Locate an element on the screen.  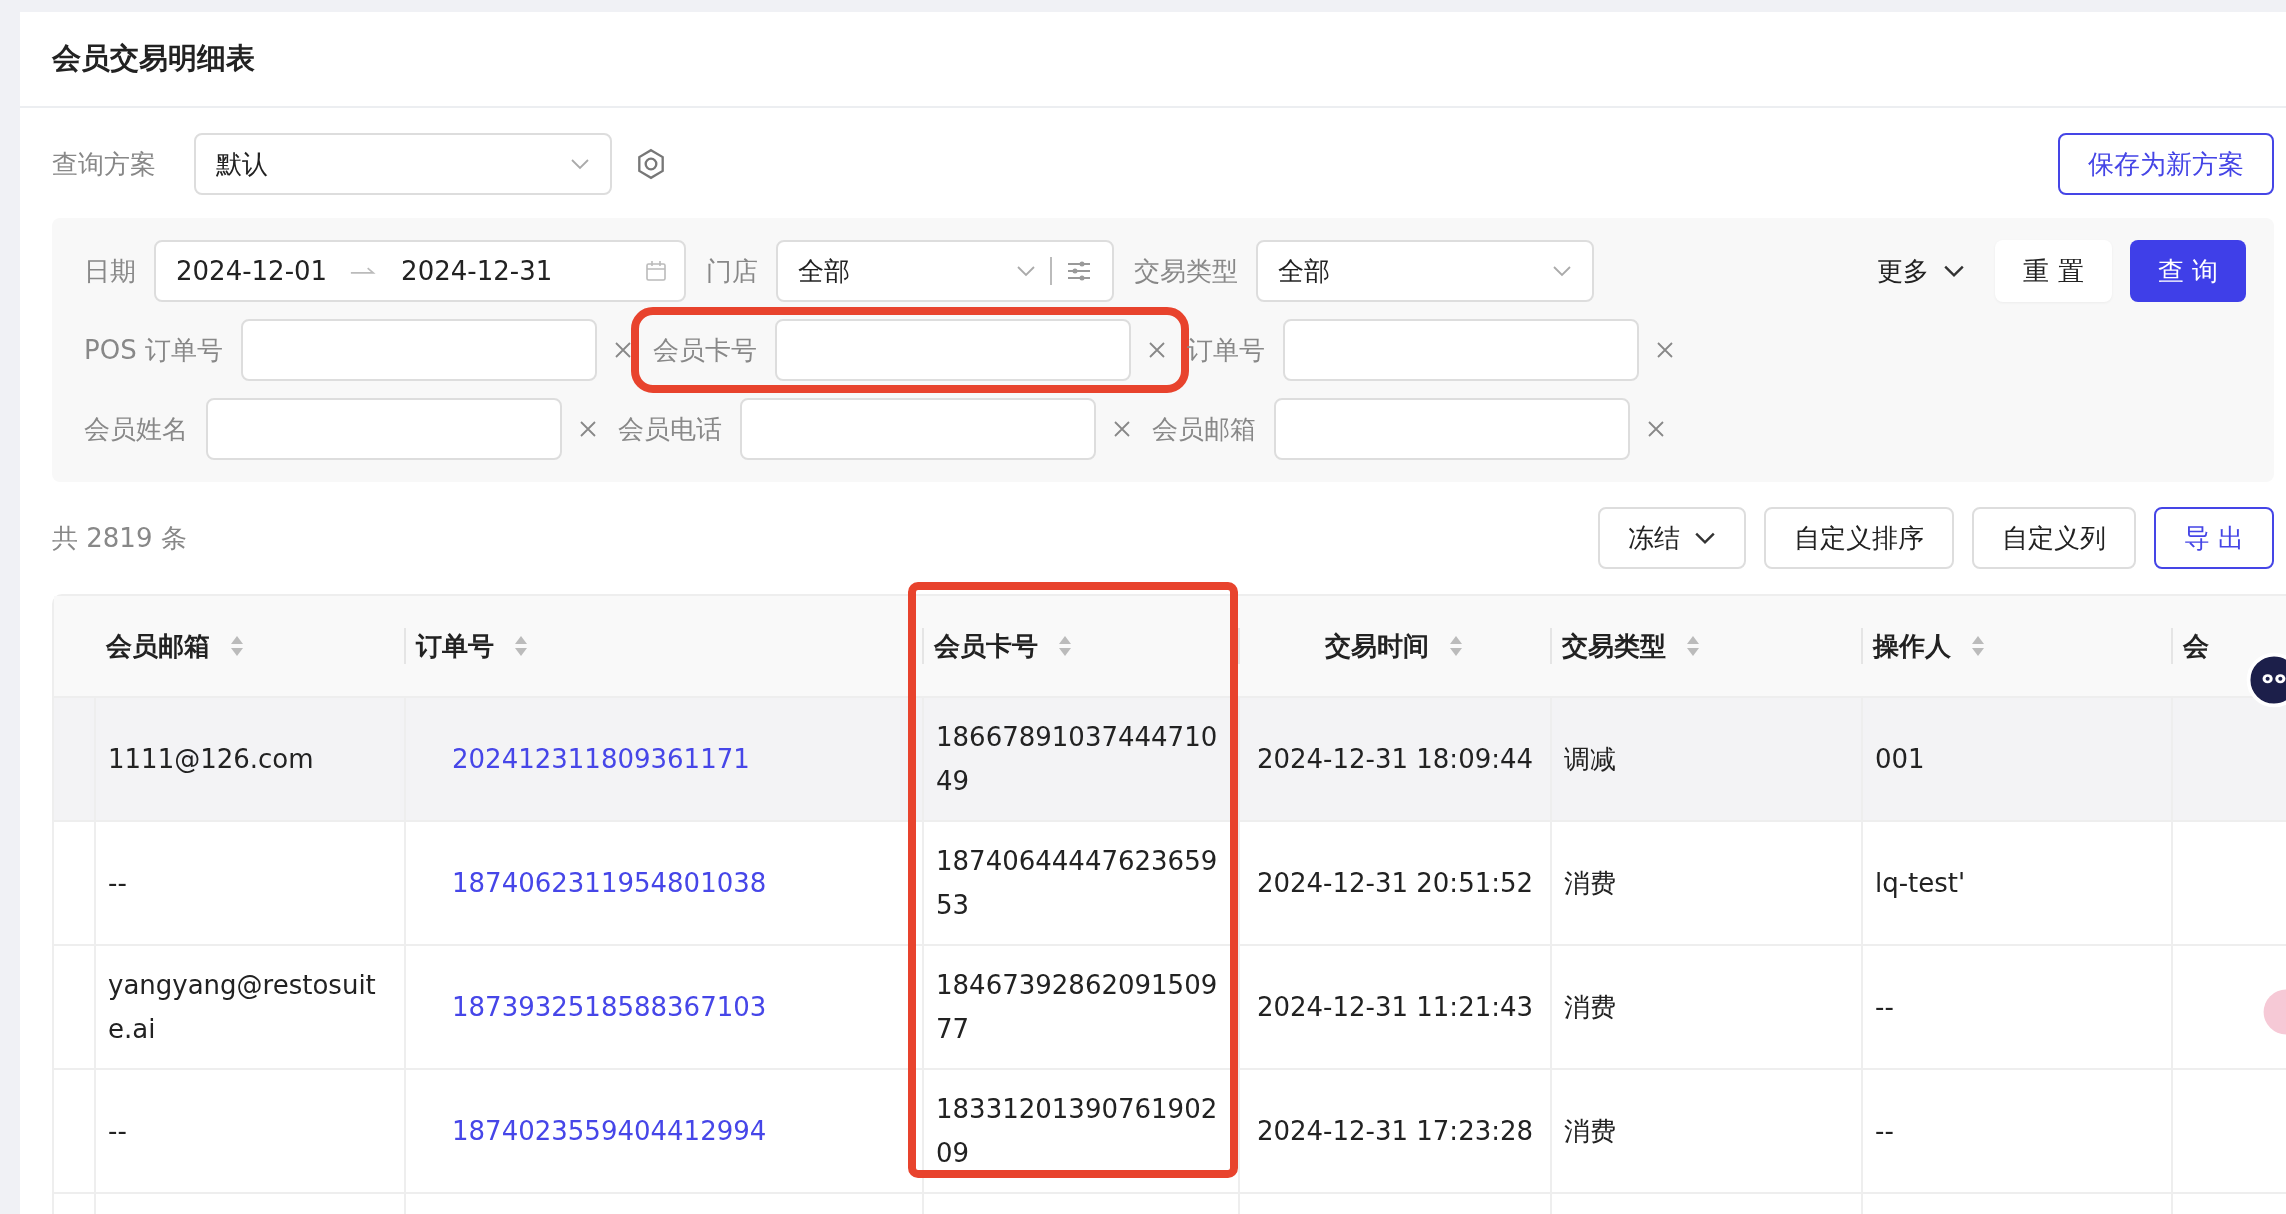
end-date: 2024-12-31 is located at coordinates (477, 271).